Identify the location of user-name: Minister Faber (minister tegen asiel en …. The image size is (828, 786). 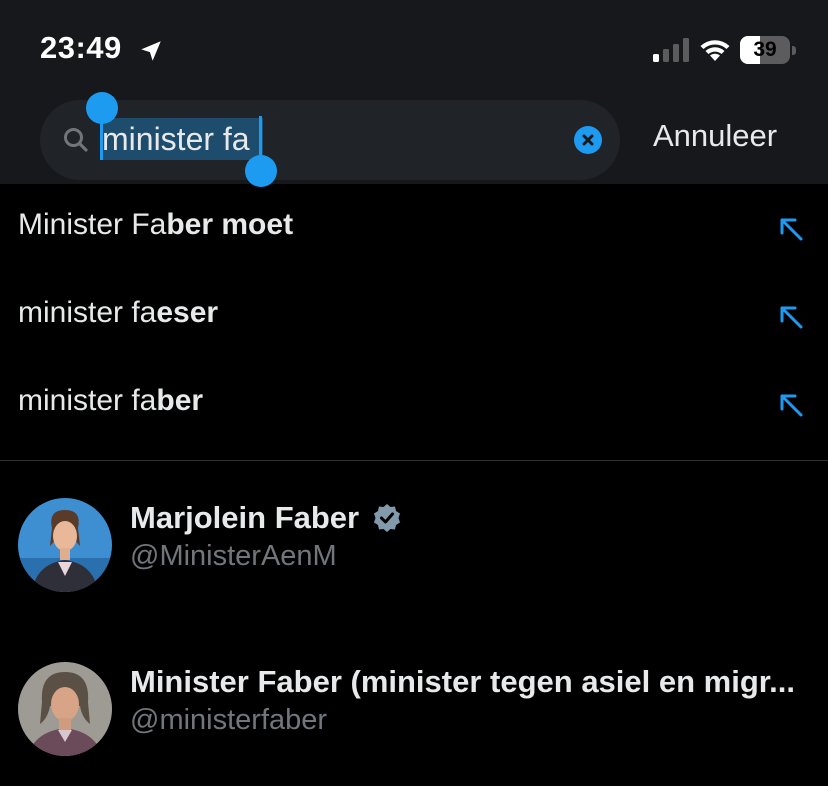
(462, 681).